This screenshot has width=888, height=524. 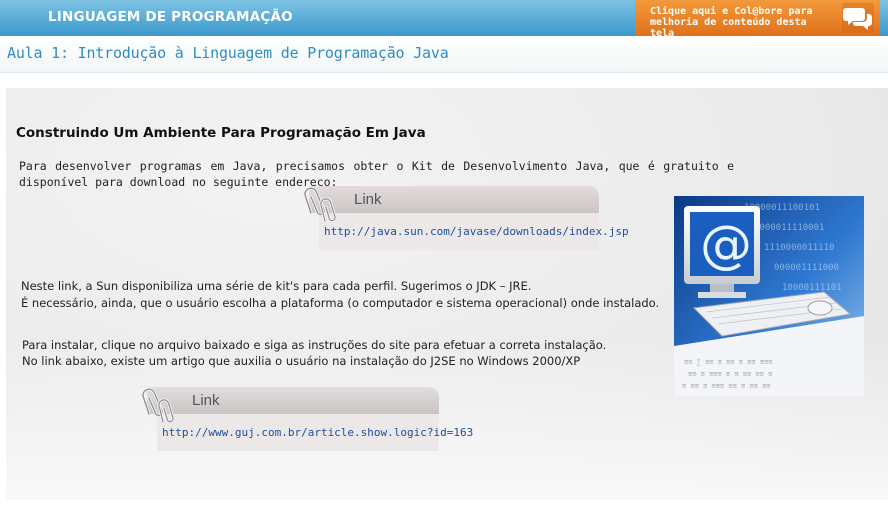 I want to click on chat-bubbles-icon, so click(x=858, y=18).